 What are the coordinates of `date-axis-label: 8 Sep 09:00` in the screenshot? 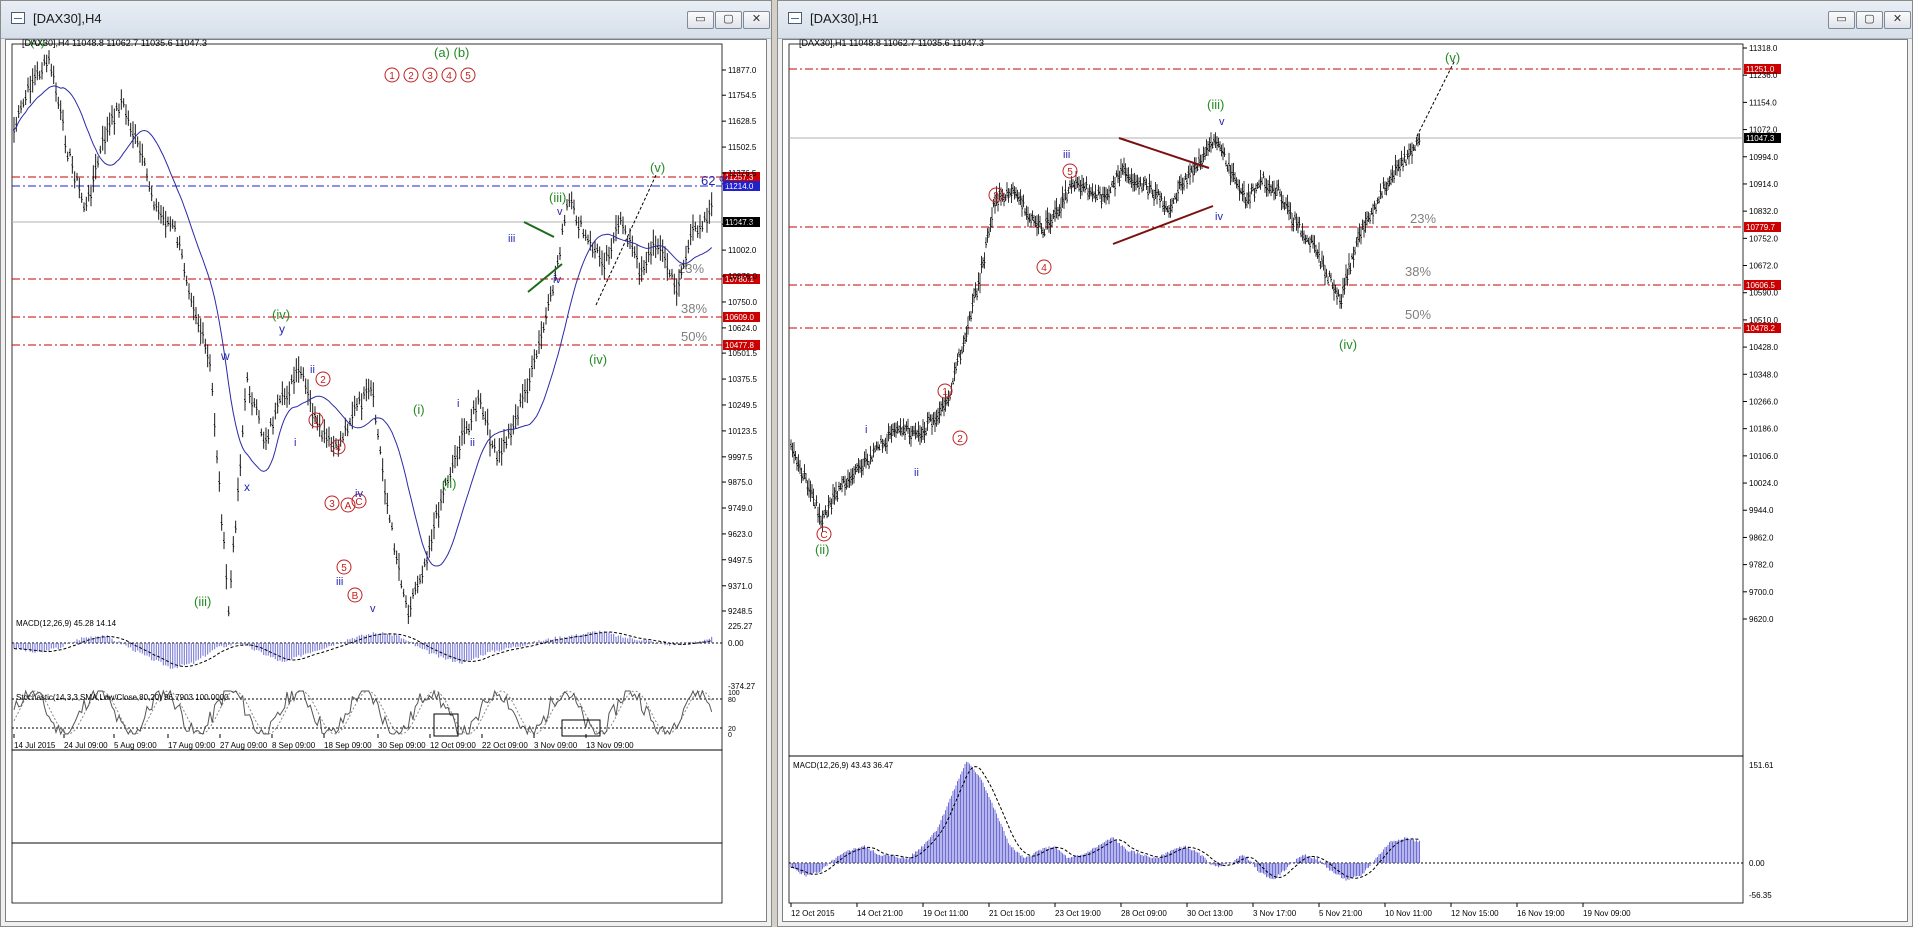 It's located at (294, 745).